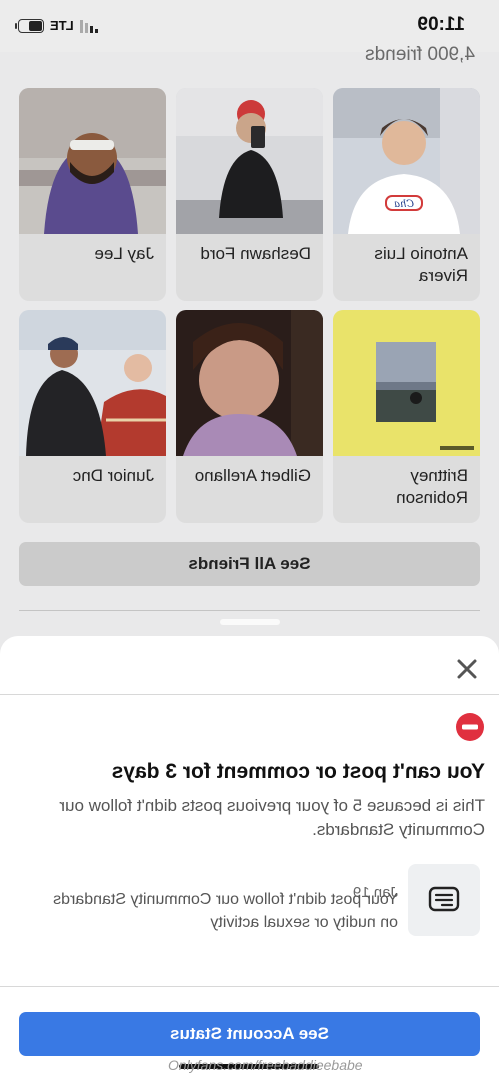  What do you see at coordinates (404, 204) in the screenshot?
I see `svg-text: Cha` at bounding box center [404, 204].